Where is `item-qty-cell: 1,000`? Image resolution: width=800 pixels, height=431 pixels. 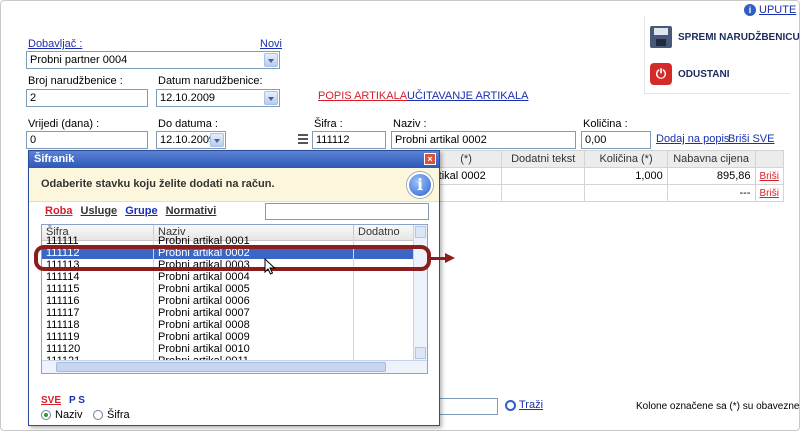 item-qty-cell: 1,000 is located at coordinates (626, 176).